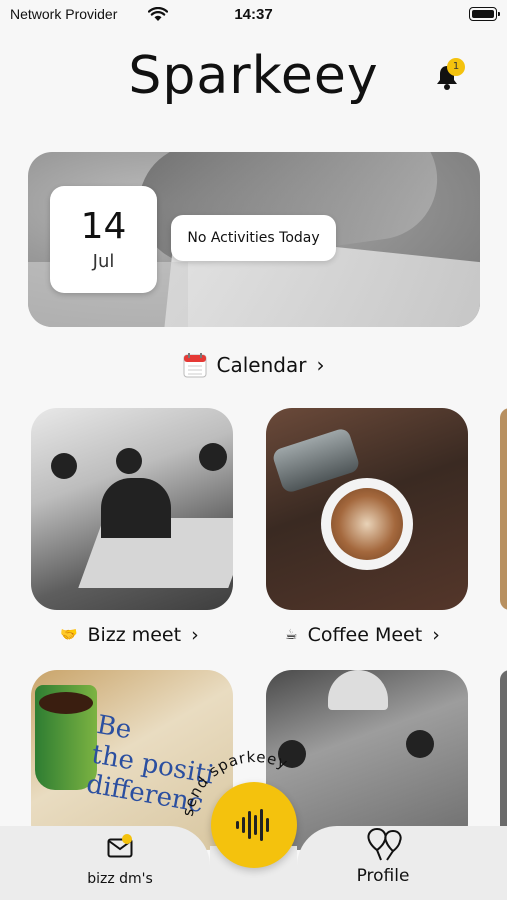  I want to click on clock: 14:37, so click(253, 14).